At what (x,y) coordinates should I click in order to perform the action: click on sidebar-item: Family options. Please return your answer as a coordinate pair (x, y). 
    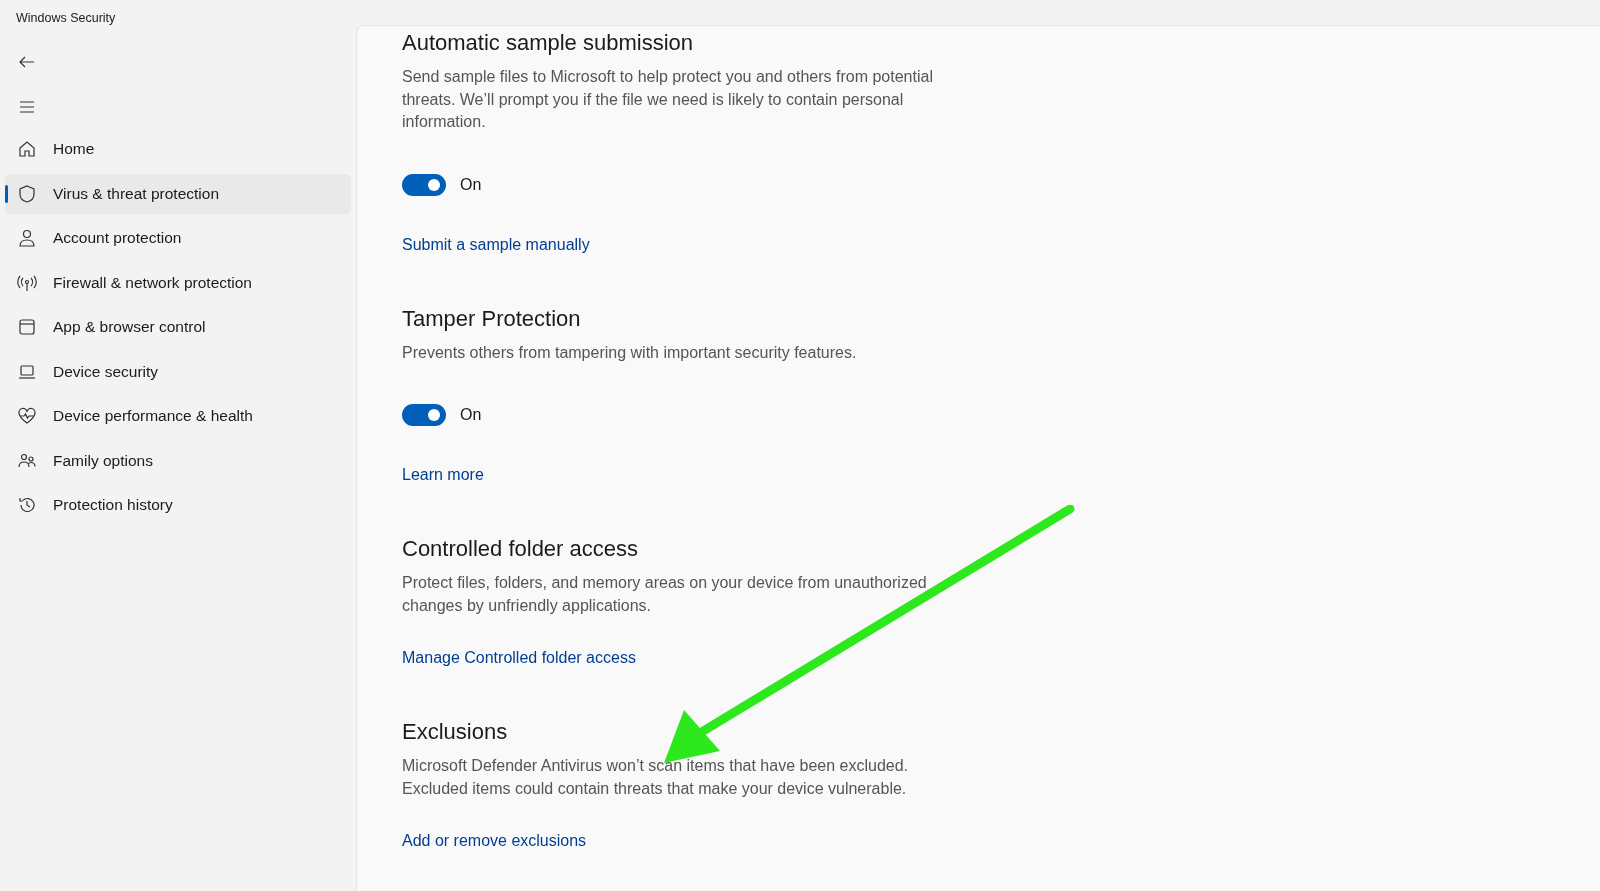
    Looking at the image, I should click on (178, 460).